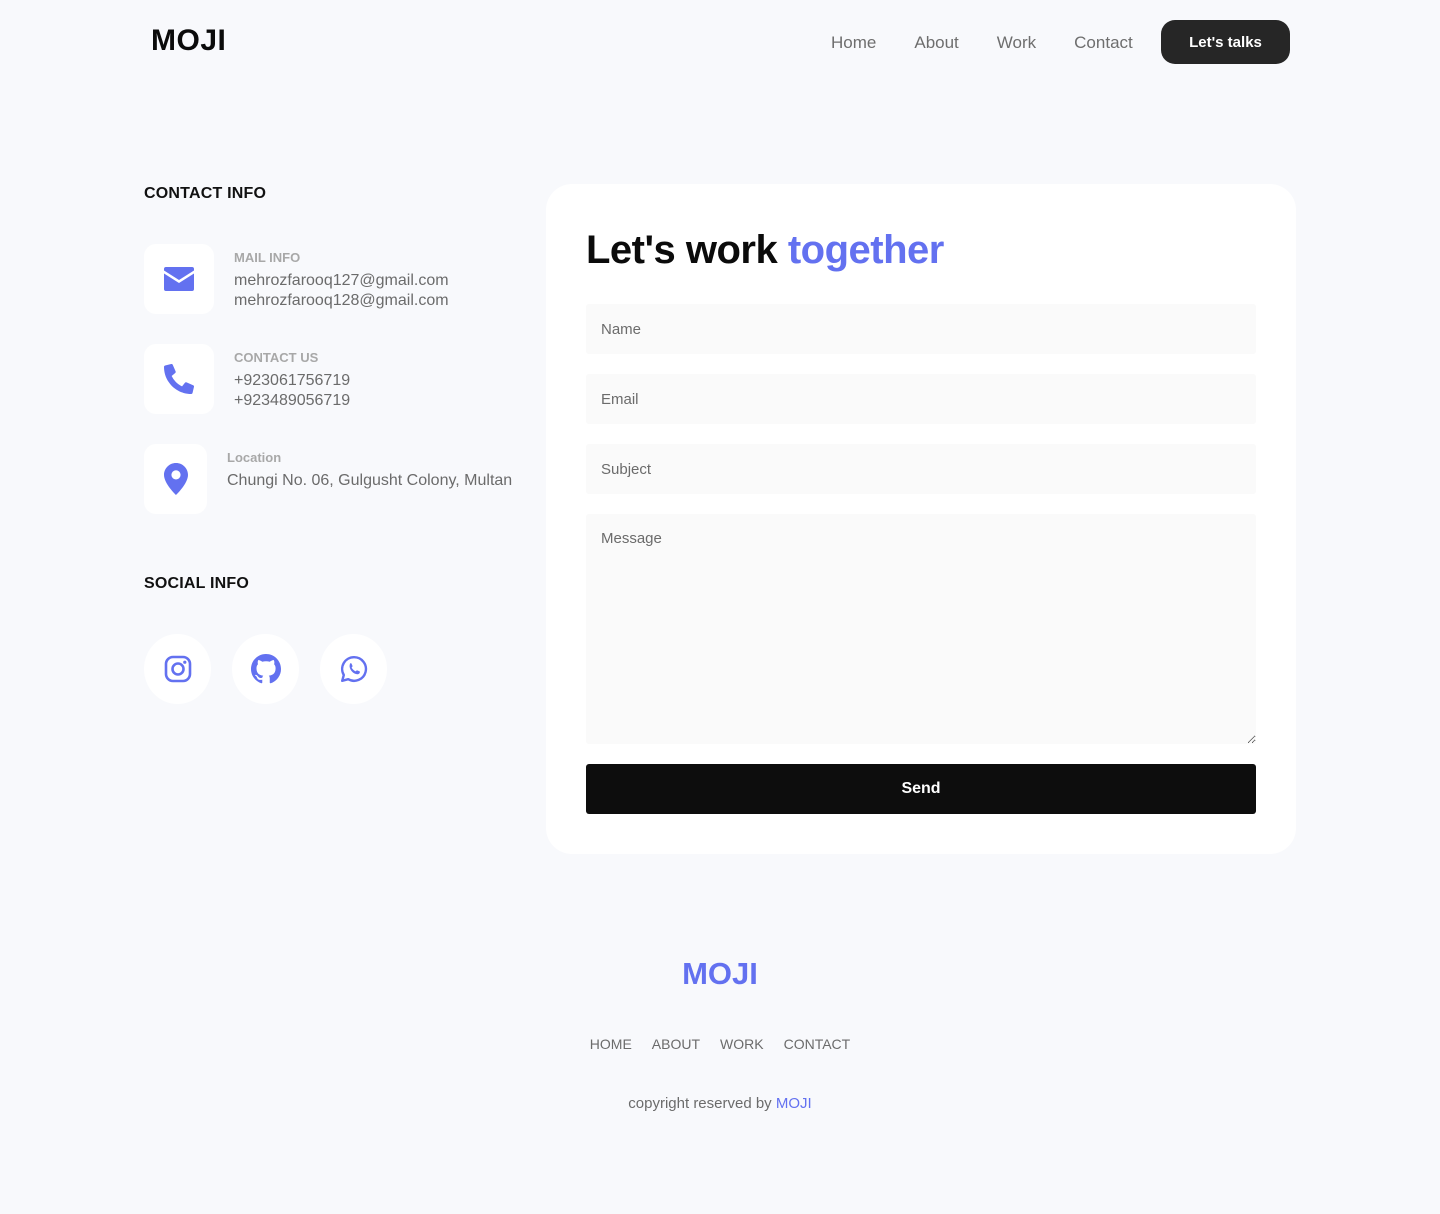 The image size is (1440, 1214). I want to click on nav-home: Home, so click(853, 43).